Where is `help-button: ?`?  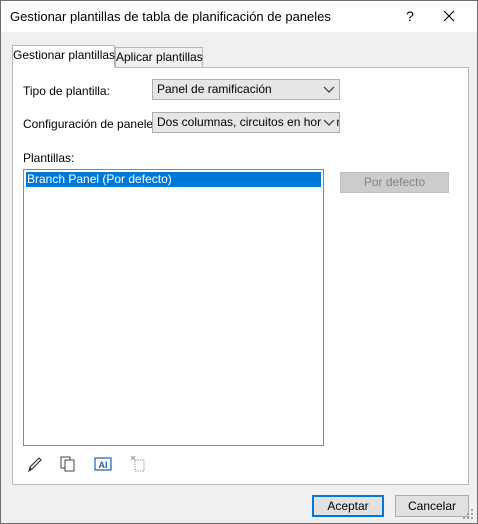 help-button: ? is located at coordinates (410, 16).